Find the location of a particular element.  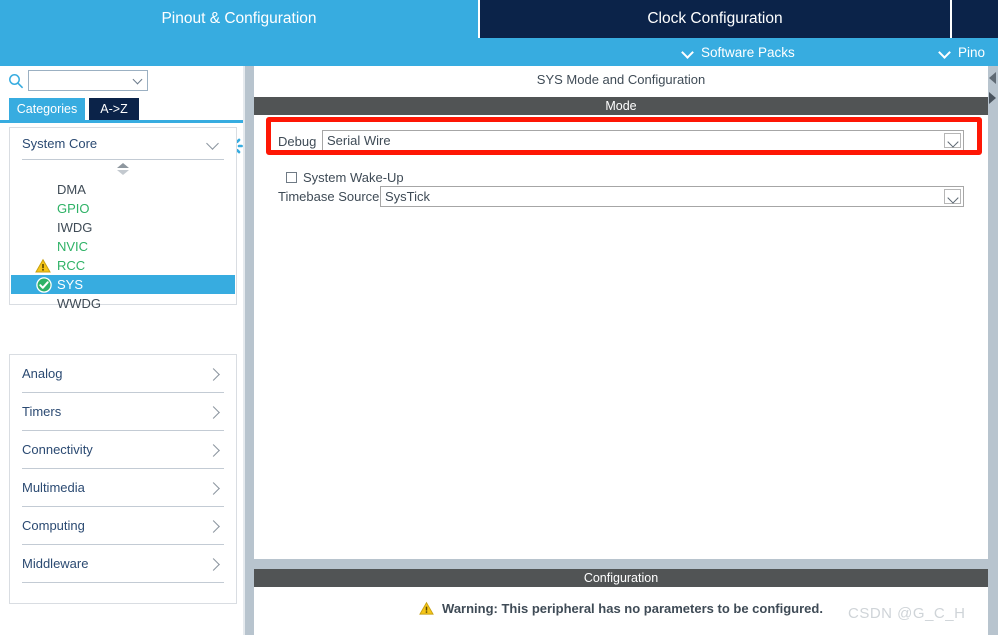

timebase-value: SysTick is located at coordinates (408, 196).